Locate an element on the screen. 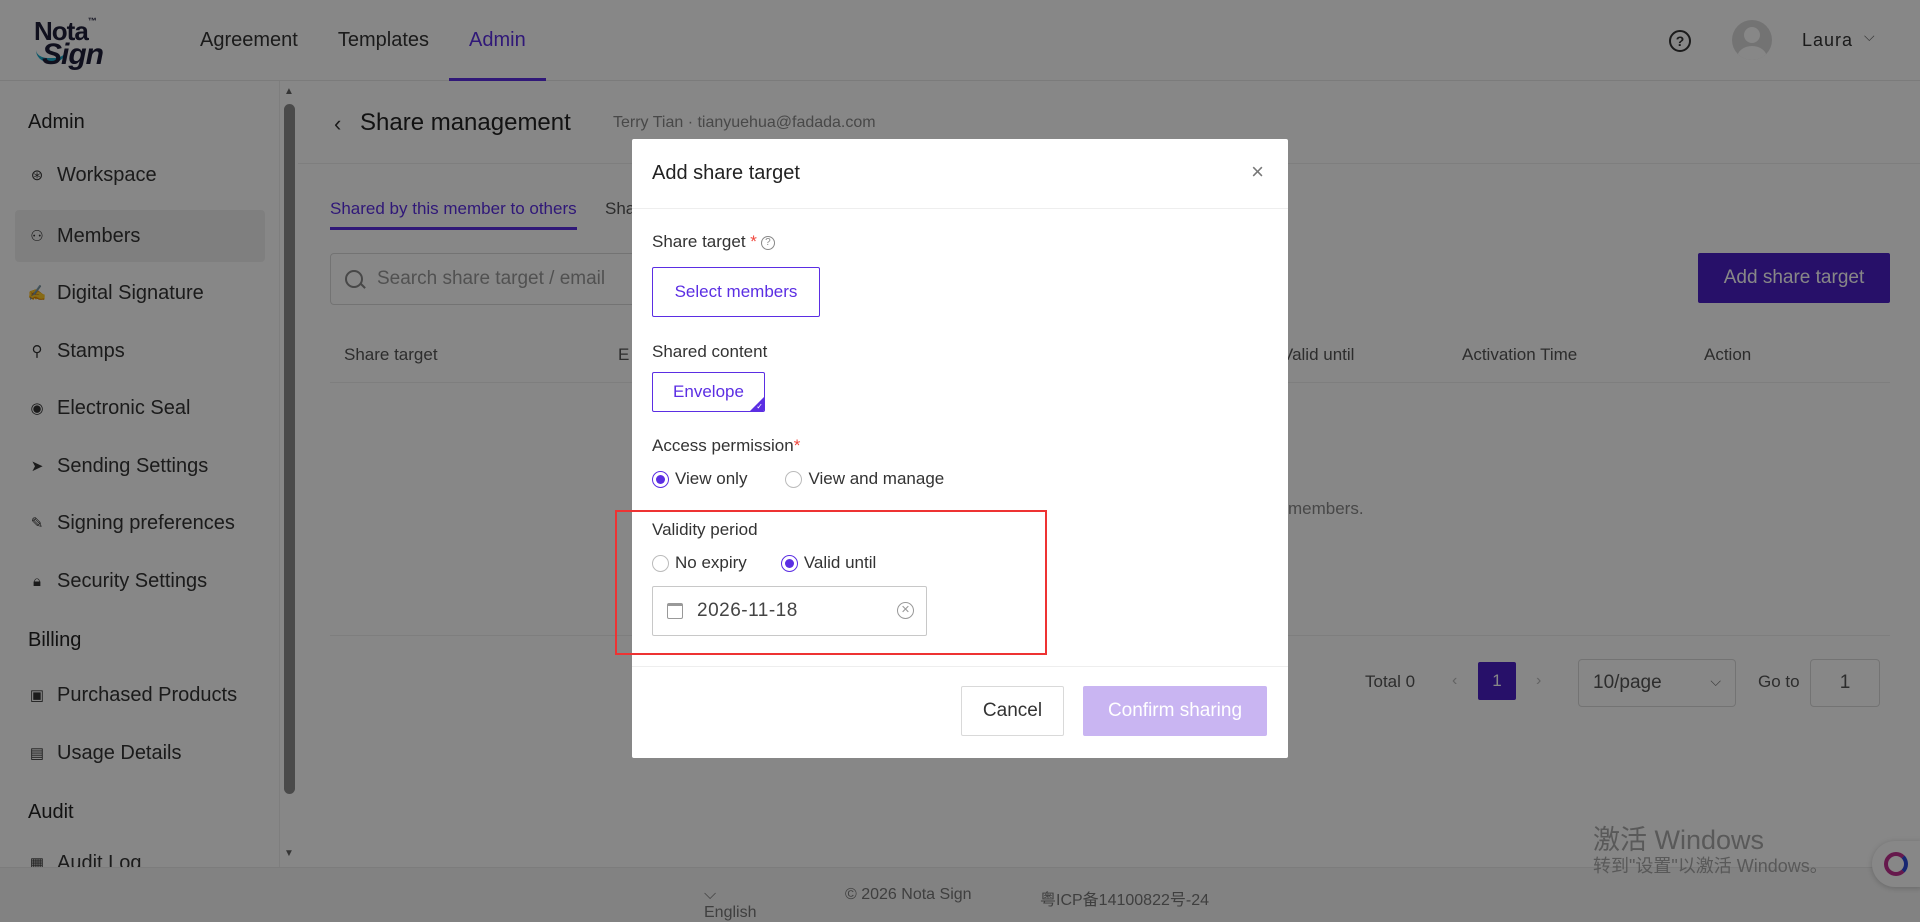 Image resolution: width=1920 pixels, height=922 pixels. calendar-icon is located at coordinates (675, 611).